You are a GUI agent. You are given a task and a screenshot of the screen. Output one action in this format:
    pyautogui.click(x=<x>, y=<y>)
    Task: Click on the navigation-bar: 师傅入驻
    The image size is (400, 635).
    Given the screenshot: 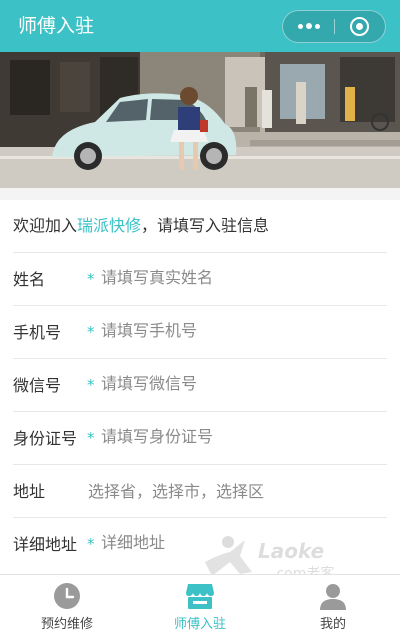 What is the action you would take?
    pyautogui.click(x=200, y=26)
    